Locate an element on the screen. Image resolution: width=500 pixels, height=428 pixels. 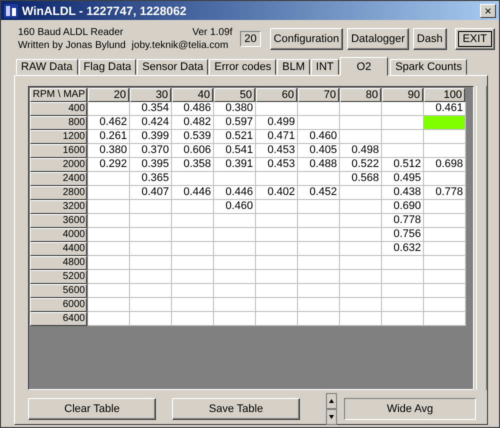
version-text: Ver 1.09f is located at coordinates (212, 32).